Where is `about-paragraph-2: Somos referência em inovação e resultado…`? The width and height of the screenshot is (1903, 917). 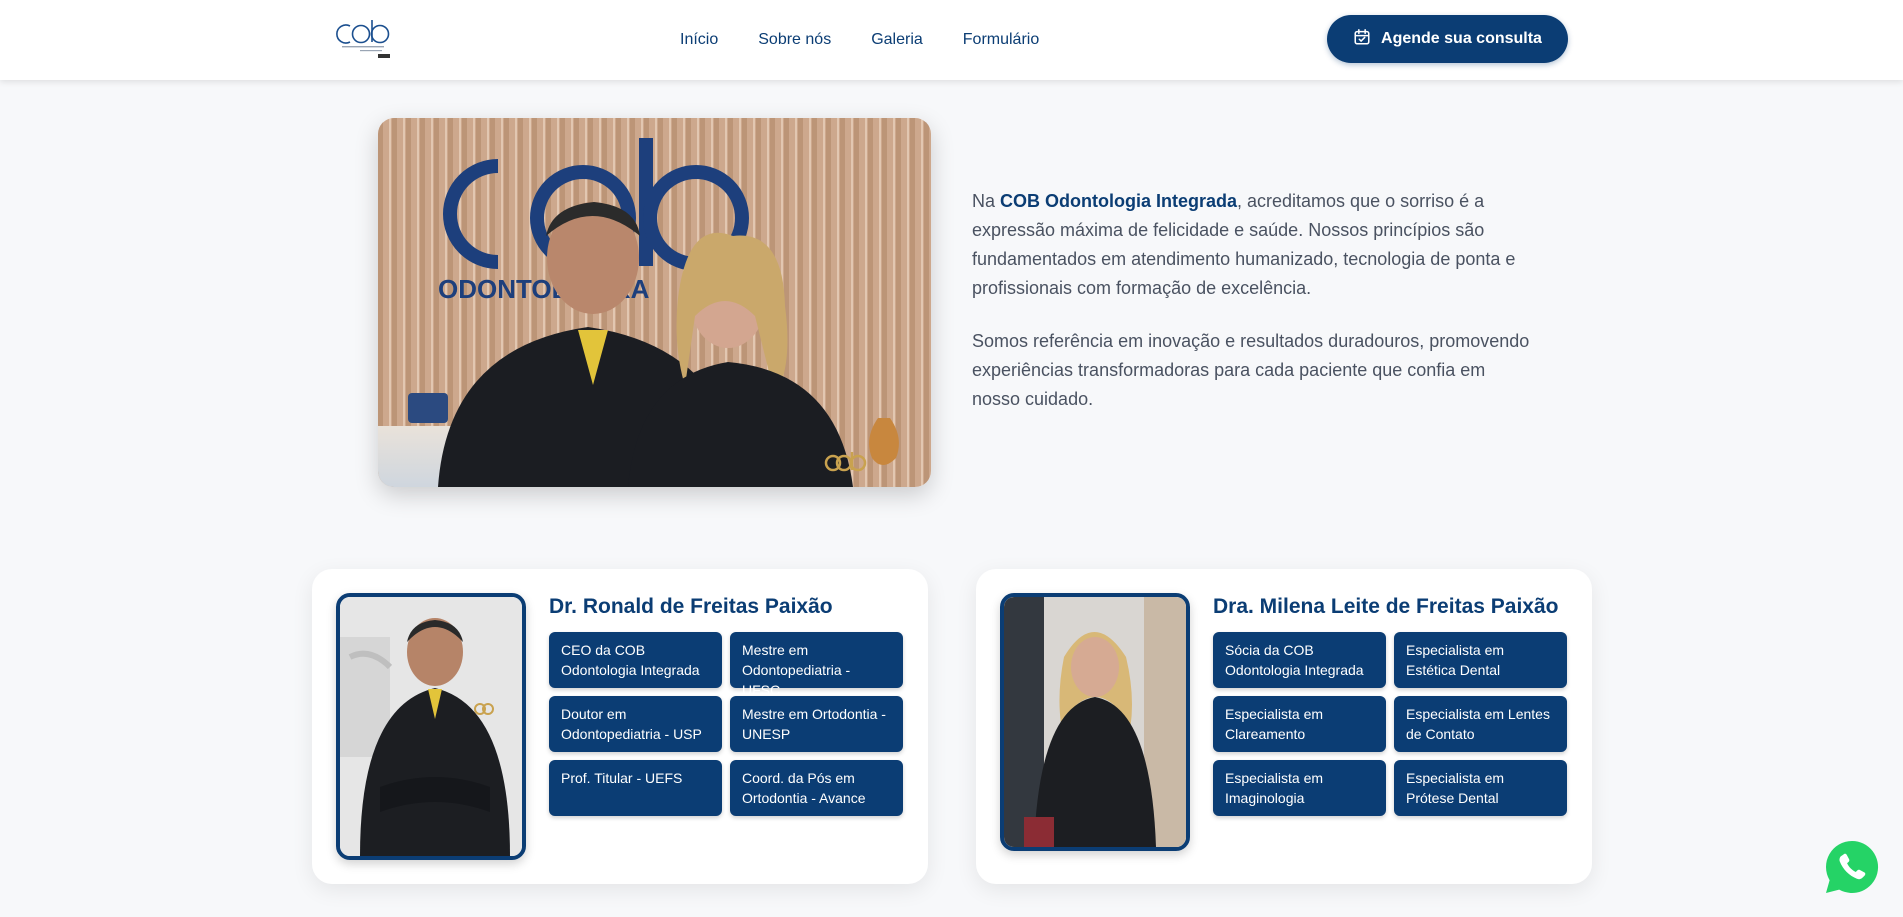
about-paragraph-2: Somos referência em inovação e resultado… is located at coordinates (1251, 370).